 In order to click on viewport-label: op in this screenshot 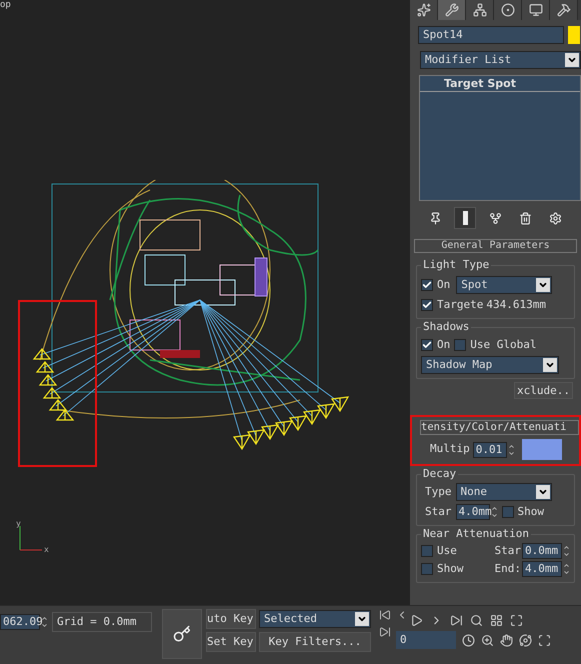, I will do `click(5, 5)`.